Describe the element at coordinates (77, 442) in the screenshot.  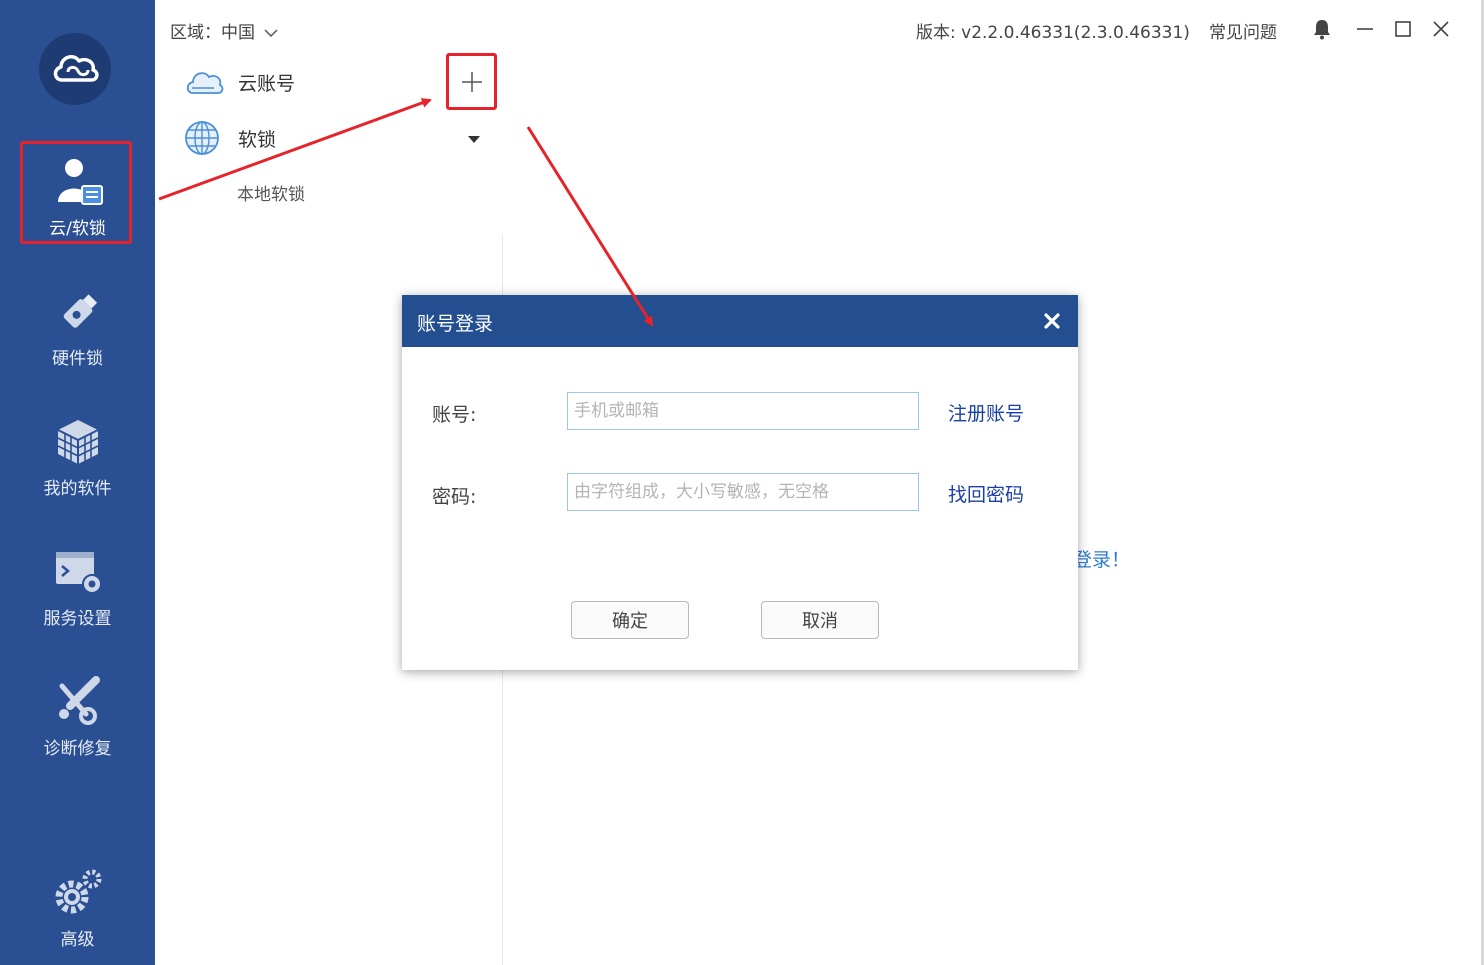
I see `cube-icon` at that location.